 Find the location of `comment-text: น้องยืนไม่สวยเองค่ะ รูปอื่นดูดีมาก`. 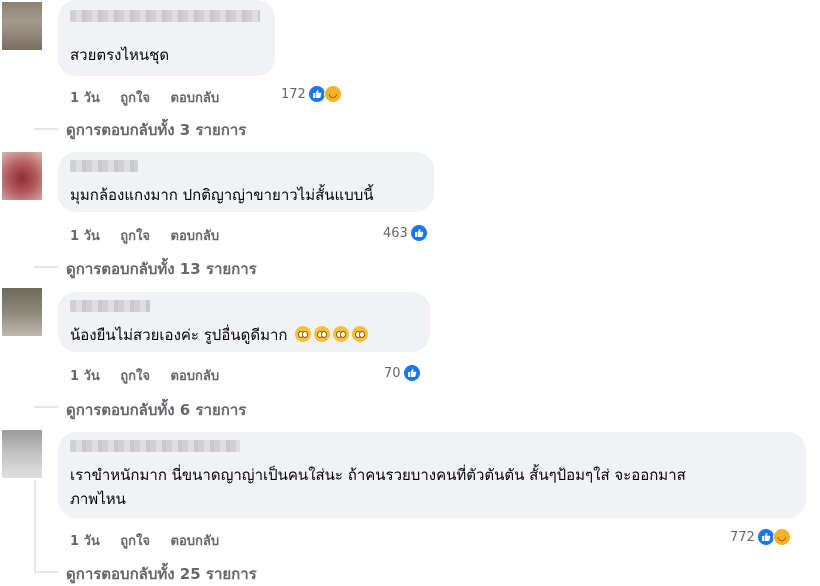

comment-text: น้องยืนไม่สวยเองค่ะ รูปอื่นดูดีมาก is located at coordinates (219, 335).